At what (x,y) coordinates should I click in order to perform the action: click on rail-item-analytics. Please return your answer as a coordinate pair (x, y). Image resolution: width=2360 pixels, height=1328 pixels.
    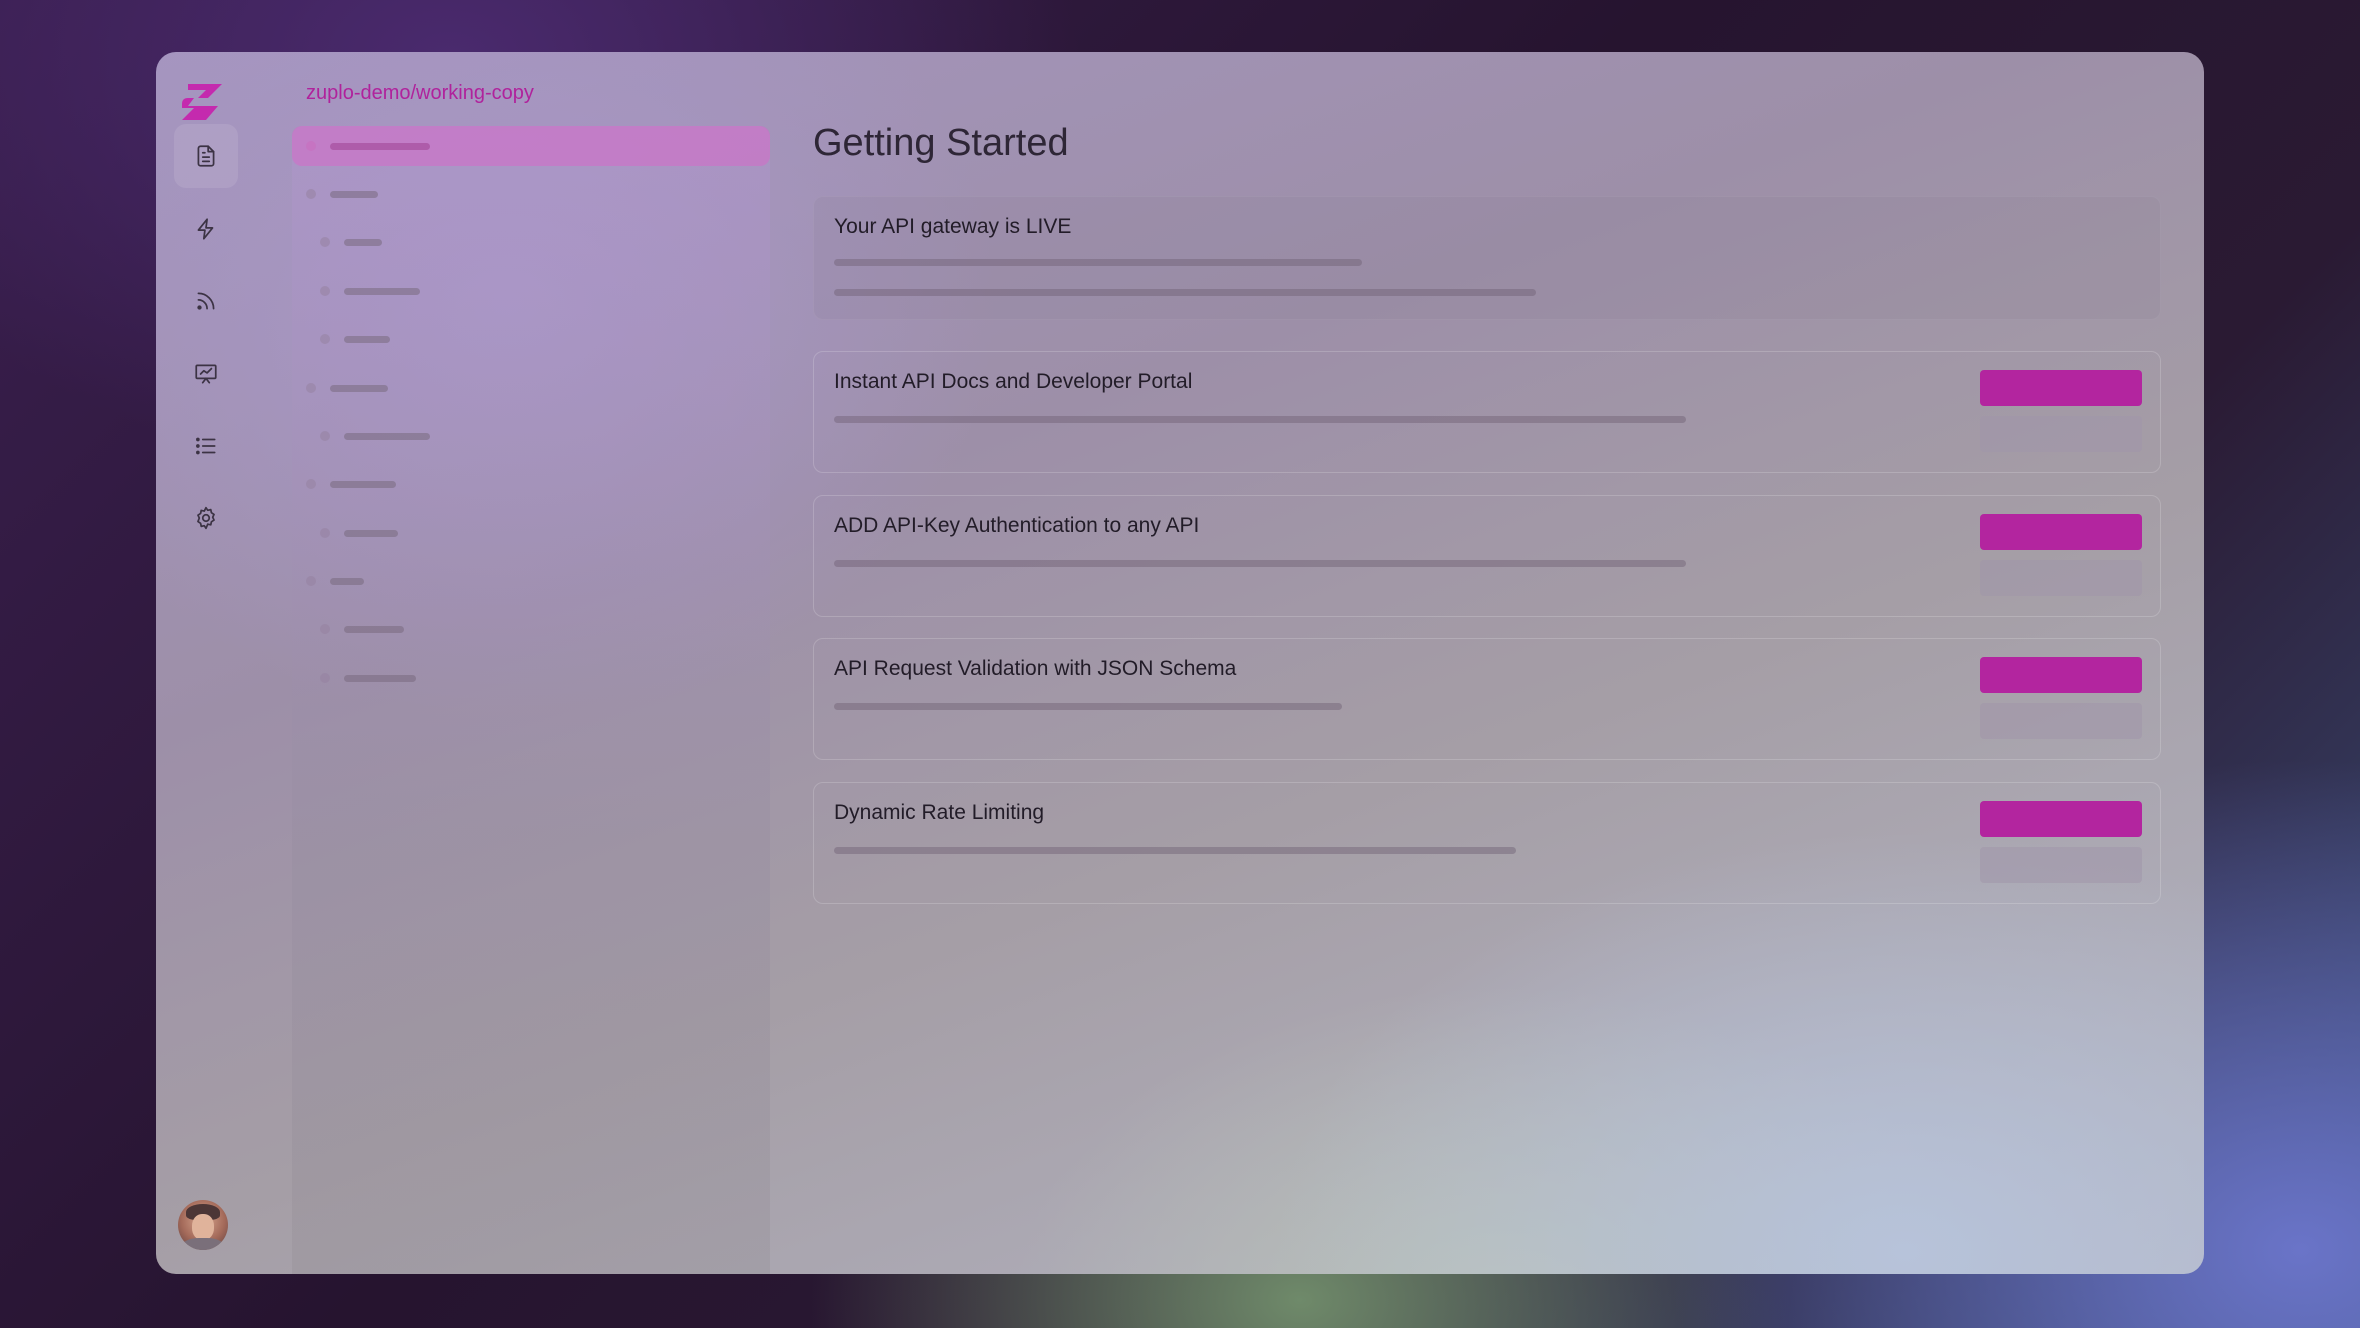
    Looking at the image, I should click on (206, 374).